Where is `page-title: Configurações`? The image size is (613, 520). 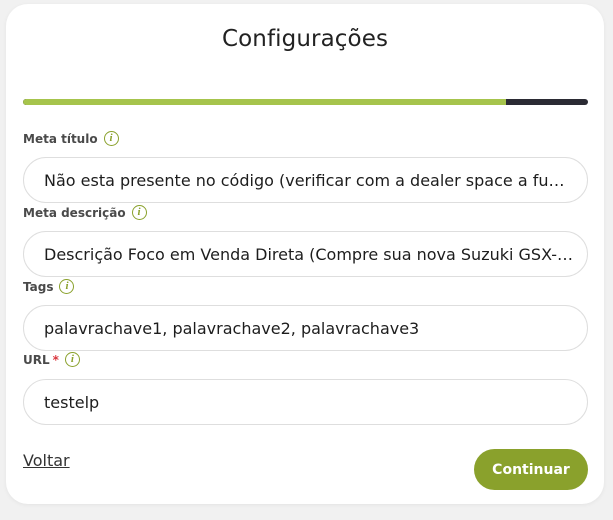 page-title: Configurações is located at coordinates (305, 39).